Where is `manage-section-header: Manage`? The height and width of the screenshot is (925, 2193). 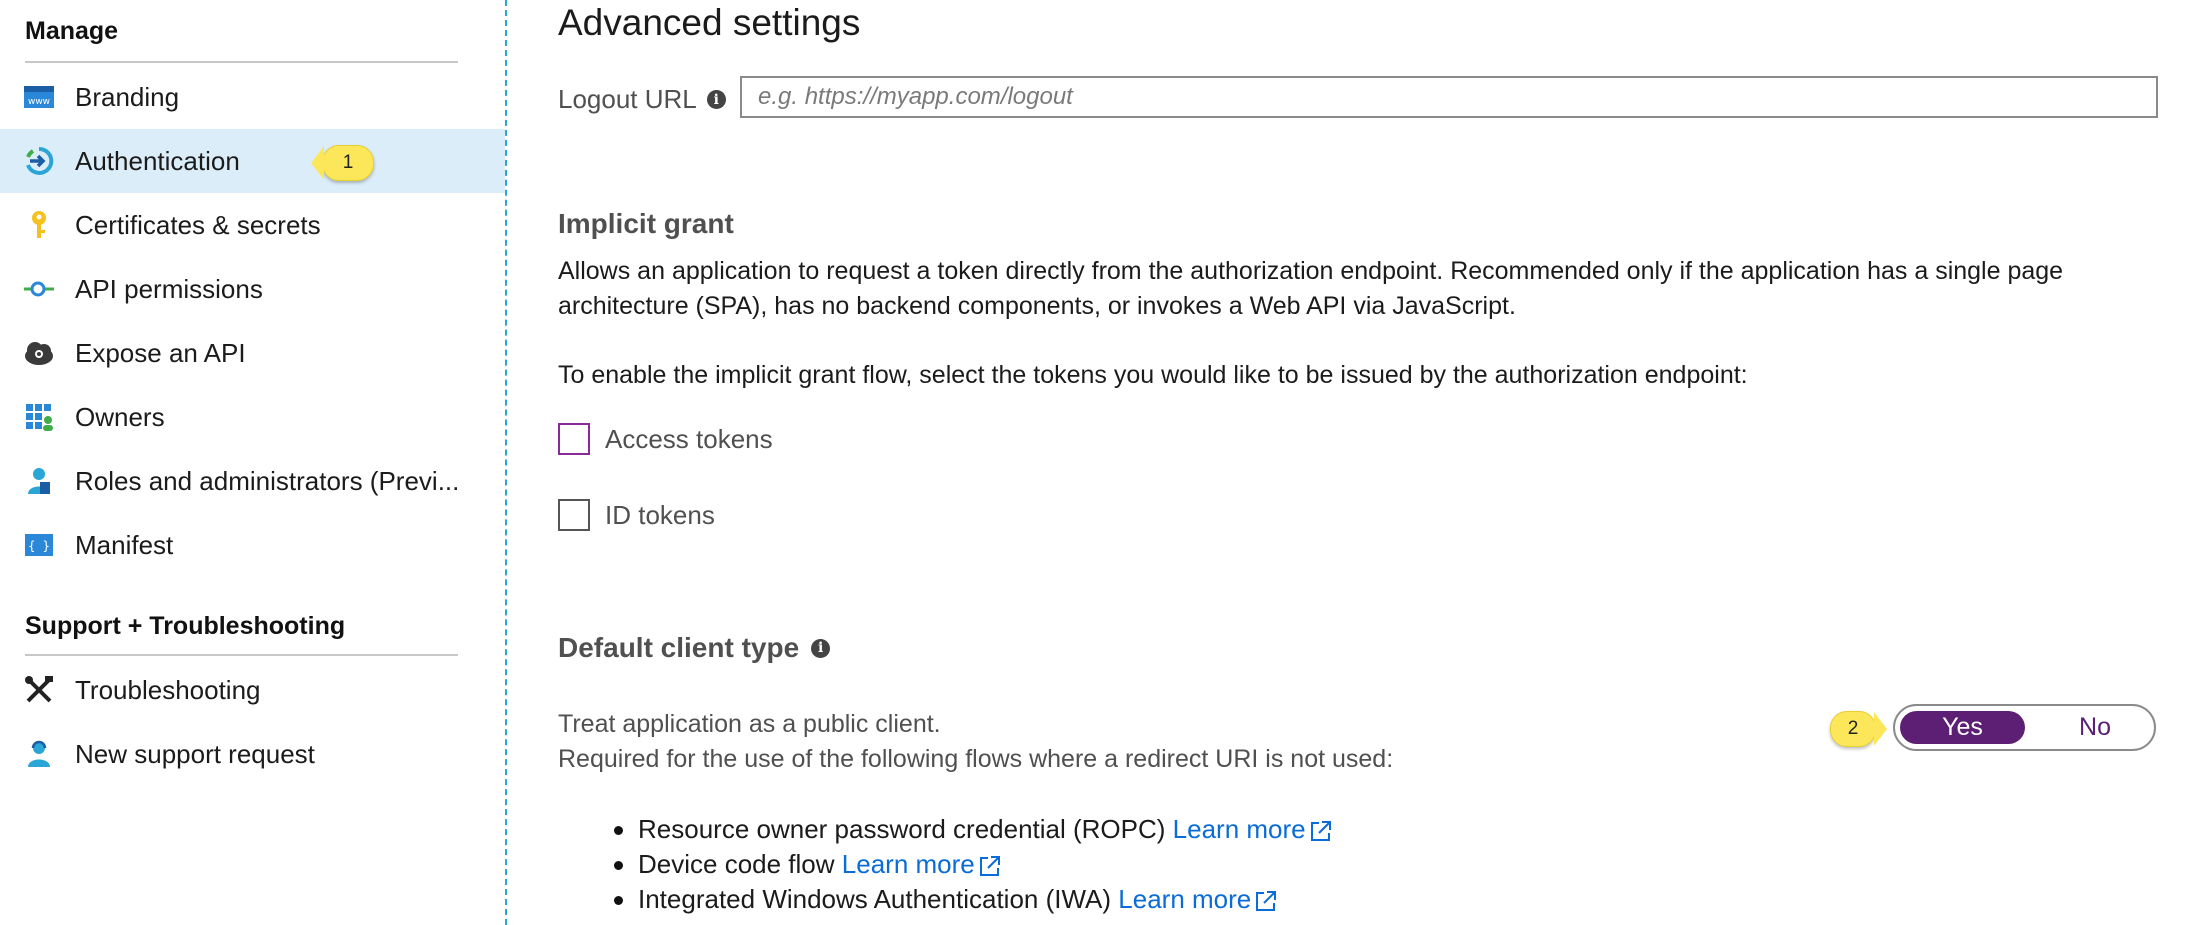 manage-section-header: Manage is located at coordinates (72, 31).